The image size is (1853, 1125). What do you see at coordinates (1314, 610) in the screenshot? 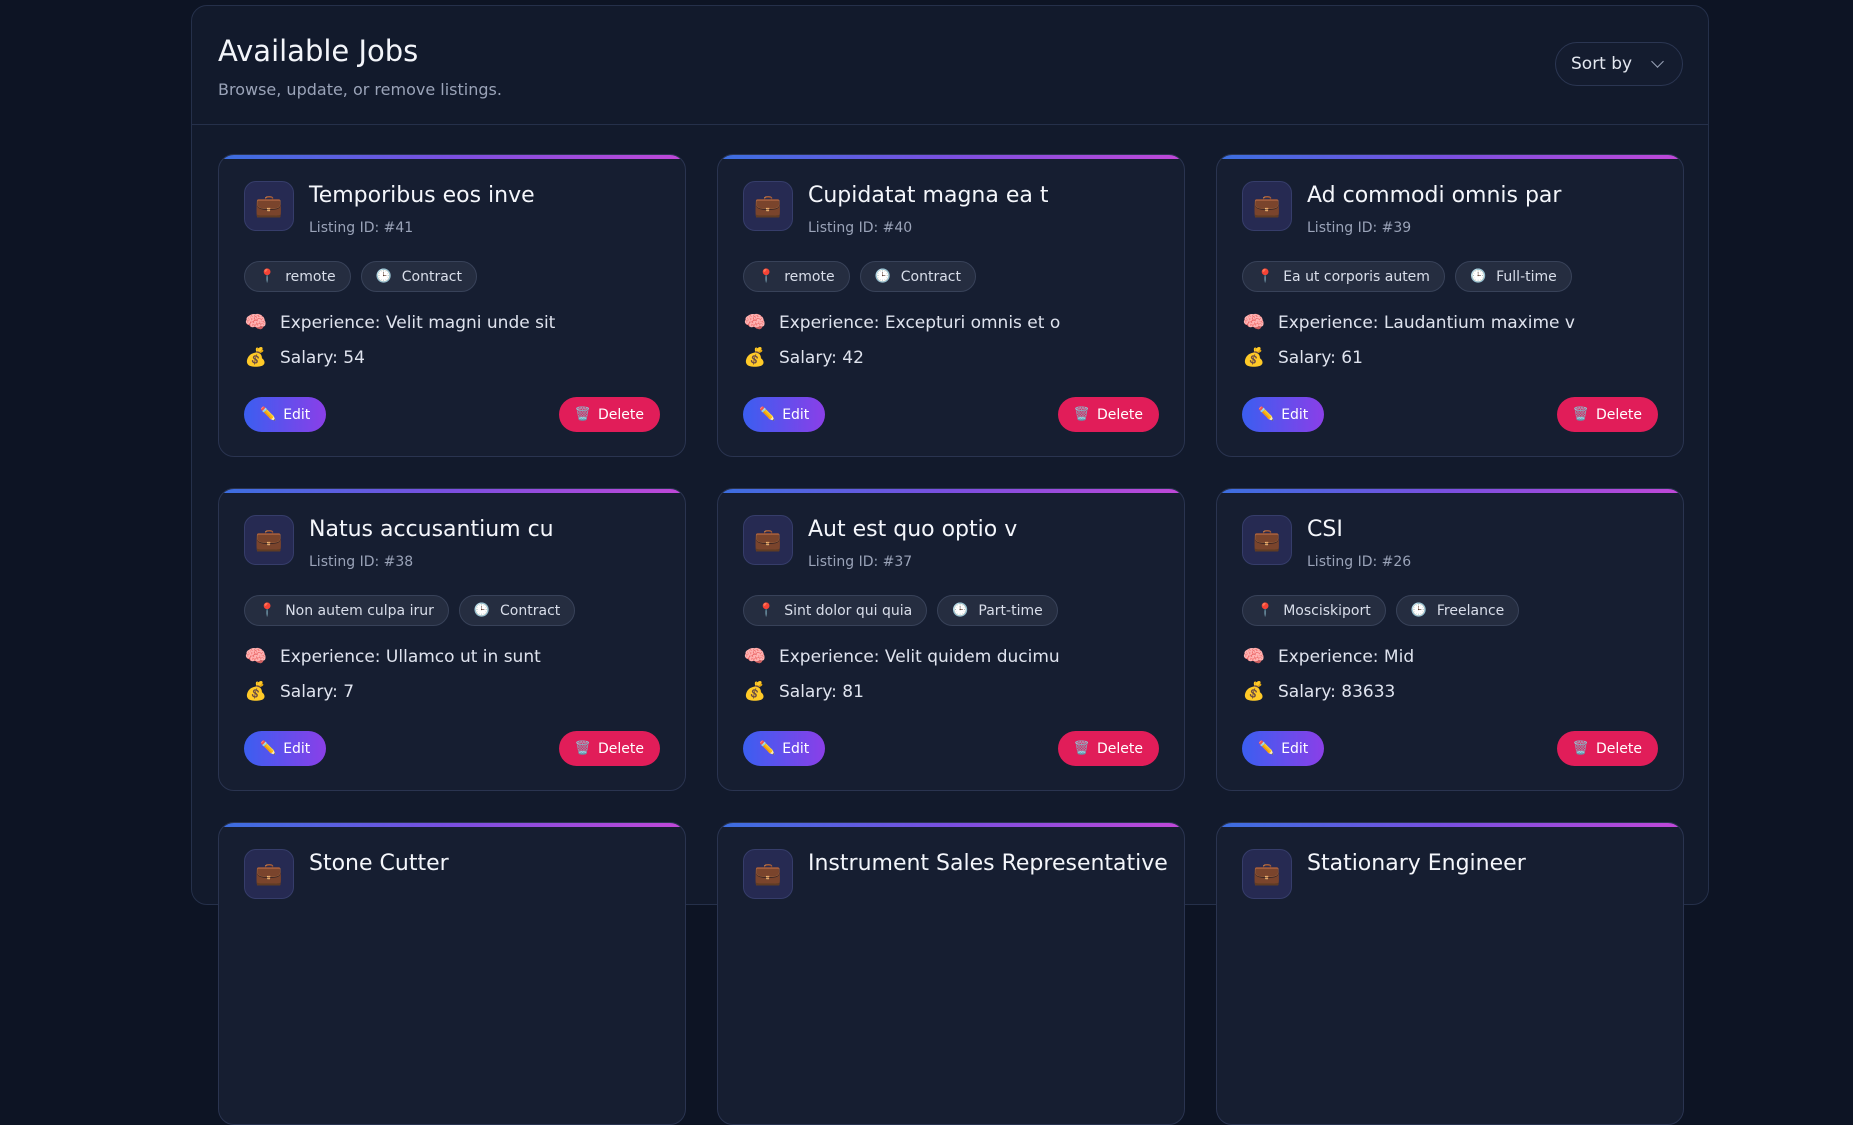
I see `location-tag: 📍 Mosciskiport` at bounding box center [1314, 610].